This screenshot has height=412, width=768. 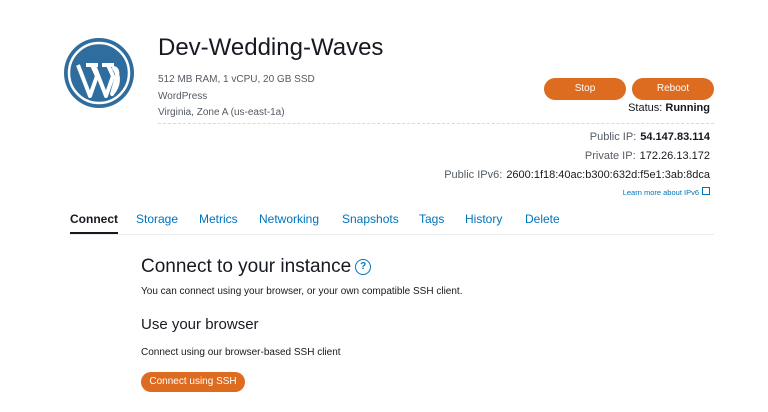 I want to click on private-ip-label: Private IP:, so click(x=610, y=156).